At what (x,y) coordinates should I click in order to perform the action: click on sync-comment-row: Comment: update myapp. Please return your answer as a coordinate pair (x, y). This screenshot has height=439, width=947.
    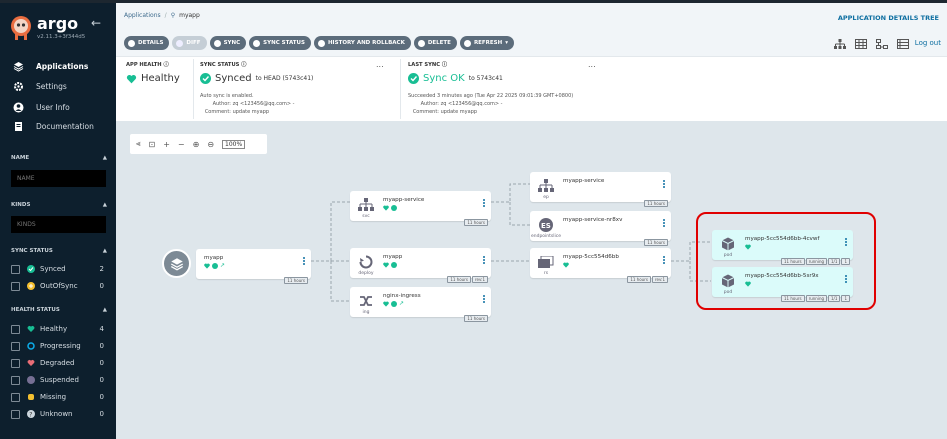
    Looking at the image, I should click on (234, 112).